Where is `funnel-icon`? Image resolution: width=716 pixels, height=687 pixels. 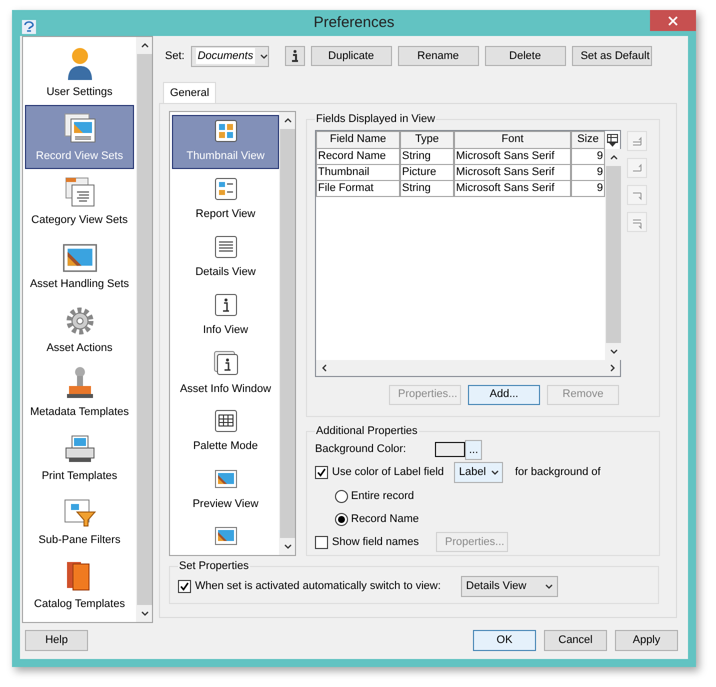 funnel-icon is located at coordinates (79, 513).